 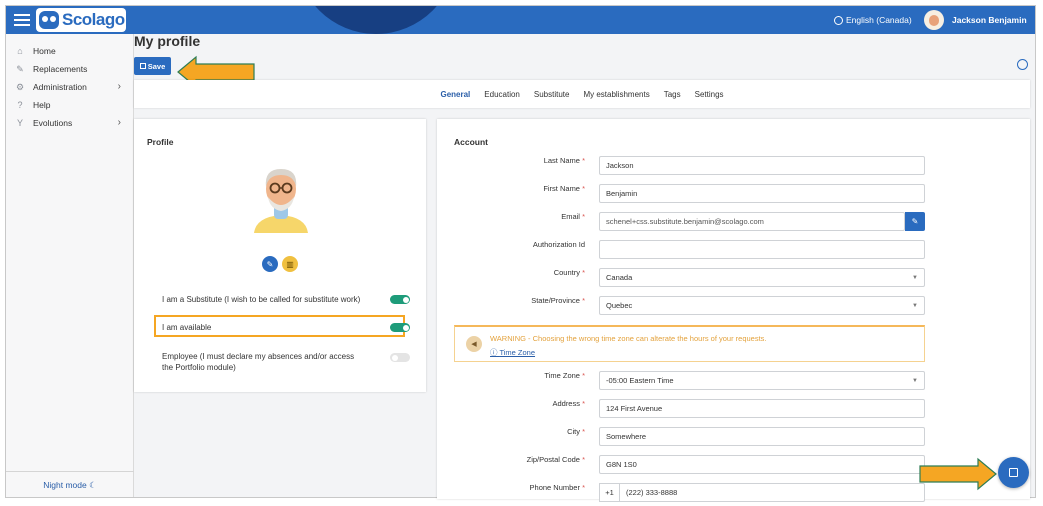 What do you see at coordinates (569, 272) in the screenshot?
I see `country-label: Country *` at bounding box center [569, 272].